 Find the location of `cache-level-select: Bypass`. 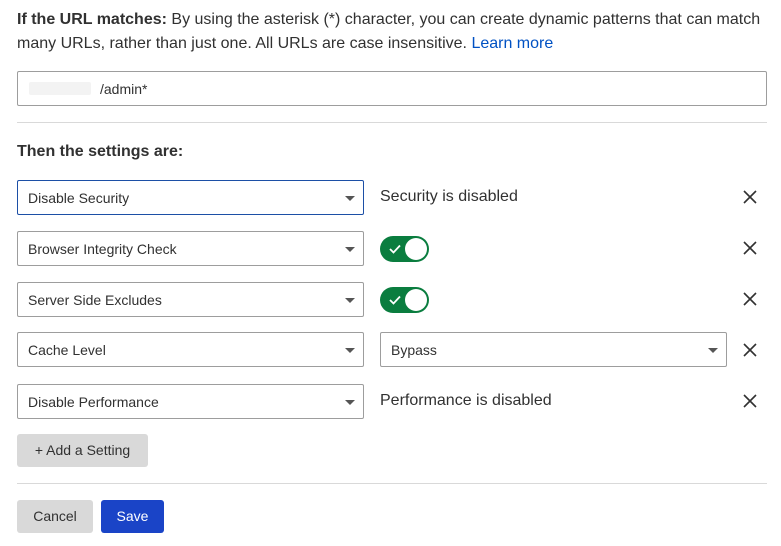

cache-level-select: Bypass is located at coordinates (553, 349).